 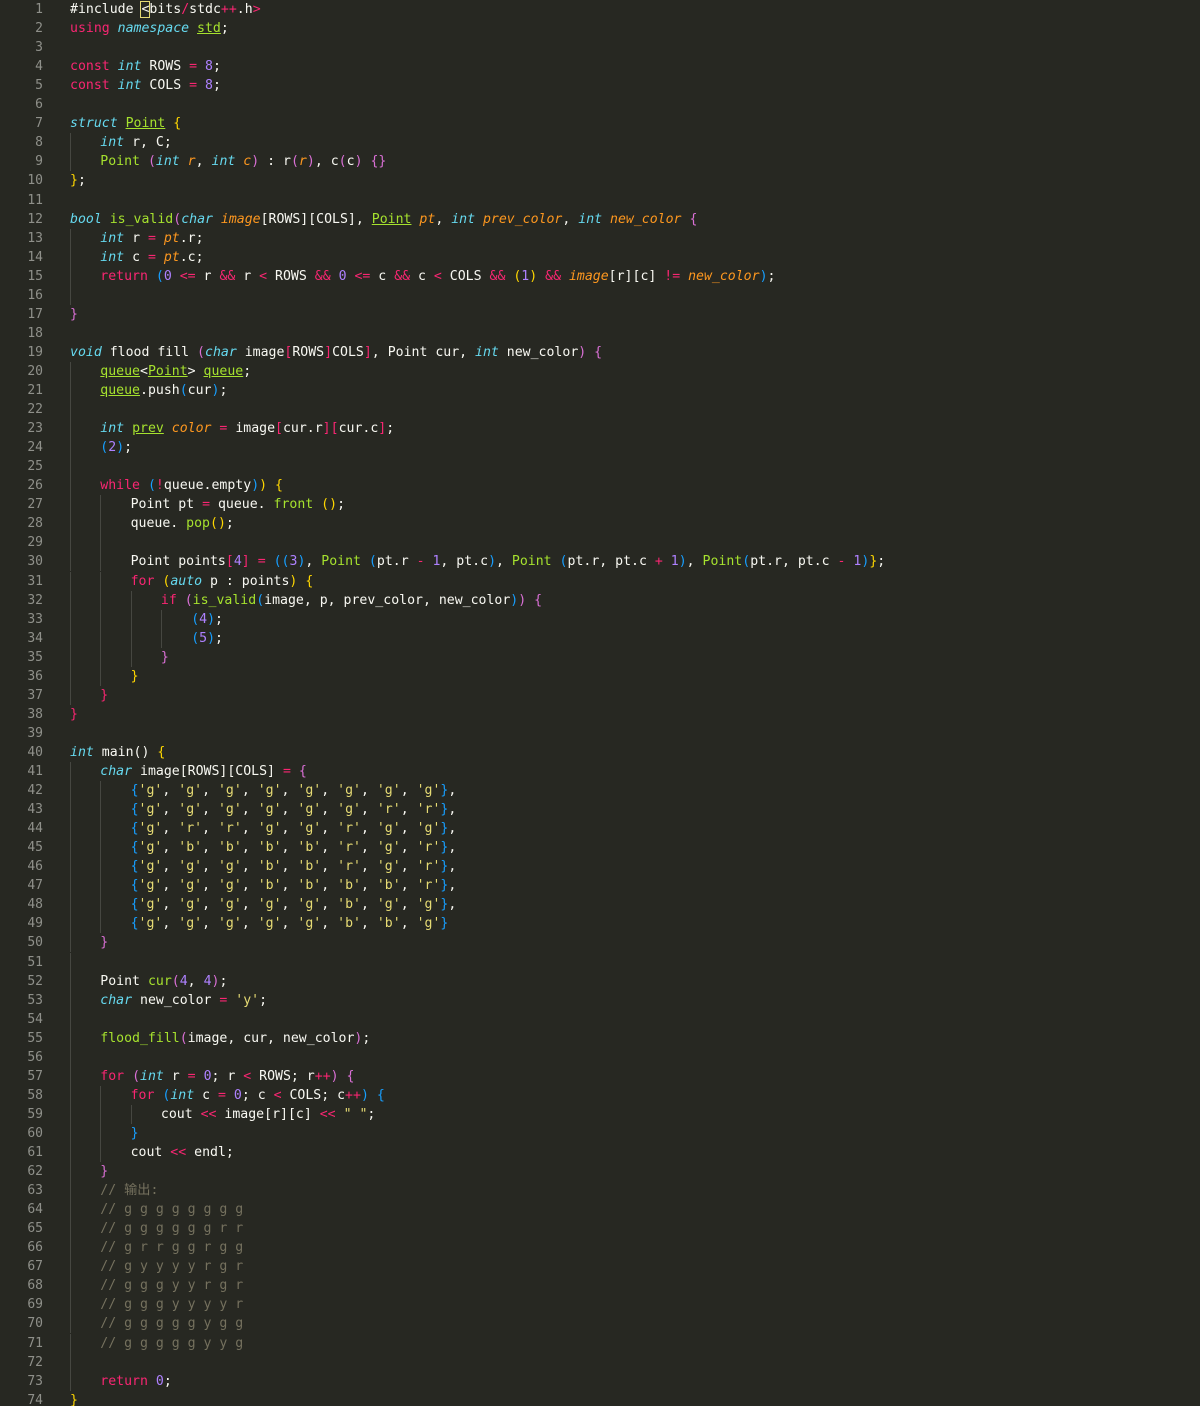 What do you see at coordinates (238, 504) in the screenshot?
I see `code-line: Point pt = queue. front ();` at bounding box center [238, 504].